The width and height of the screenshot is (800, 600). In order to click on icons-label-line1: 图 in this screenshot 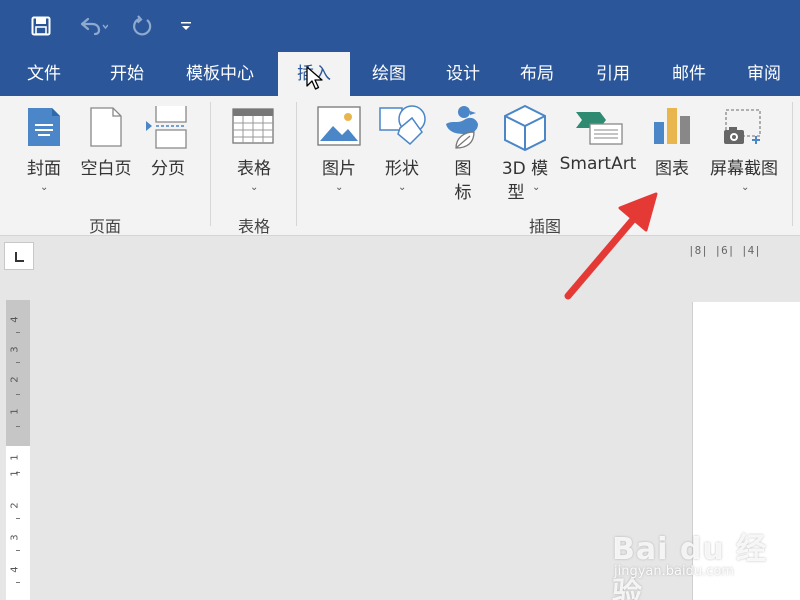, I will do `click(463, 169)`.